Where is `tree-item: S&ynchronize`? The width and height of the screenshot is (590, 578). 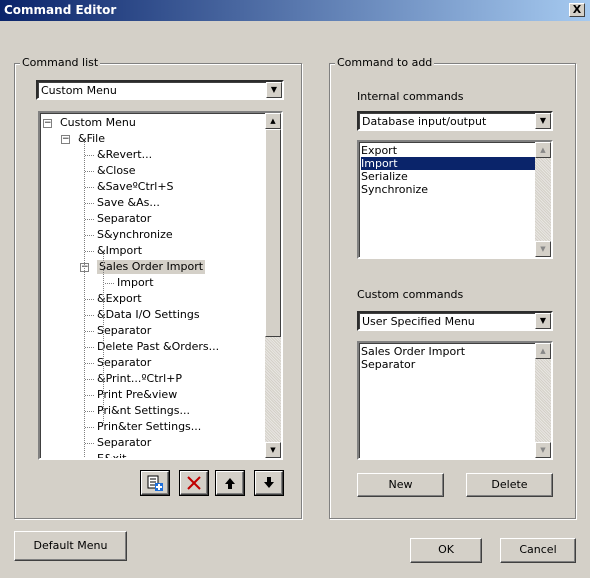
tree-item: S&ynchronize is located at coordinates (135, 235).